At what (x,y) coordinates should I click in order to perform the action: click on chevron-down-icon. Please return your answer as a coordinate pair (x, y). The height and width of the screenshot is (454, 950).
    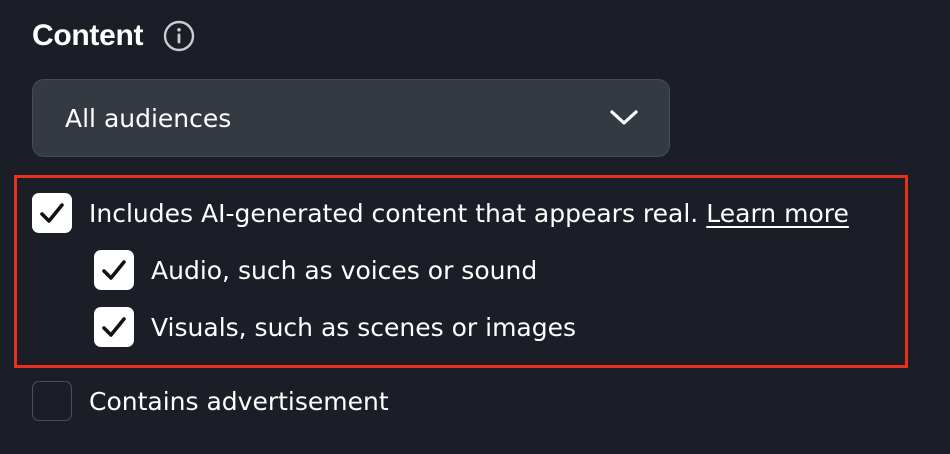
    Looking at the image, I should click on (624, 118).